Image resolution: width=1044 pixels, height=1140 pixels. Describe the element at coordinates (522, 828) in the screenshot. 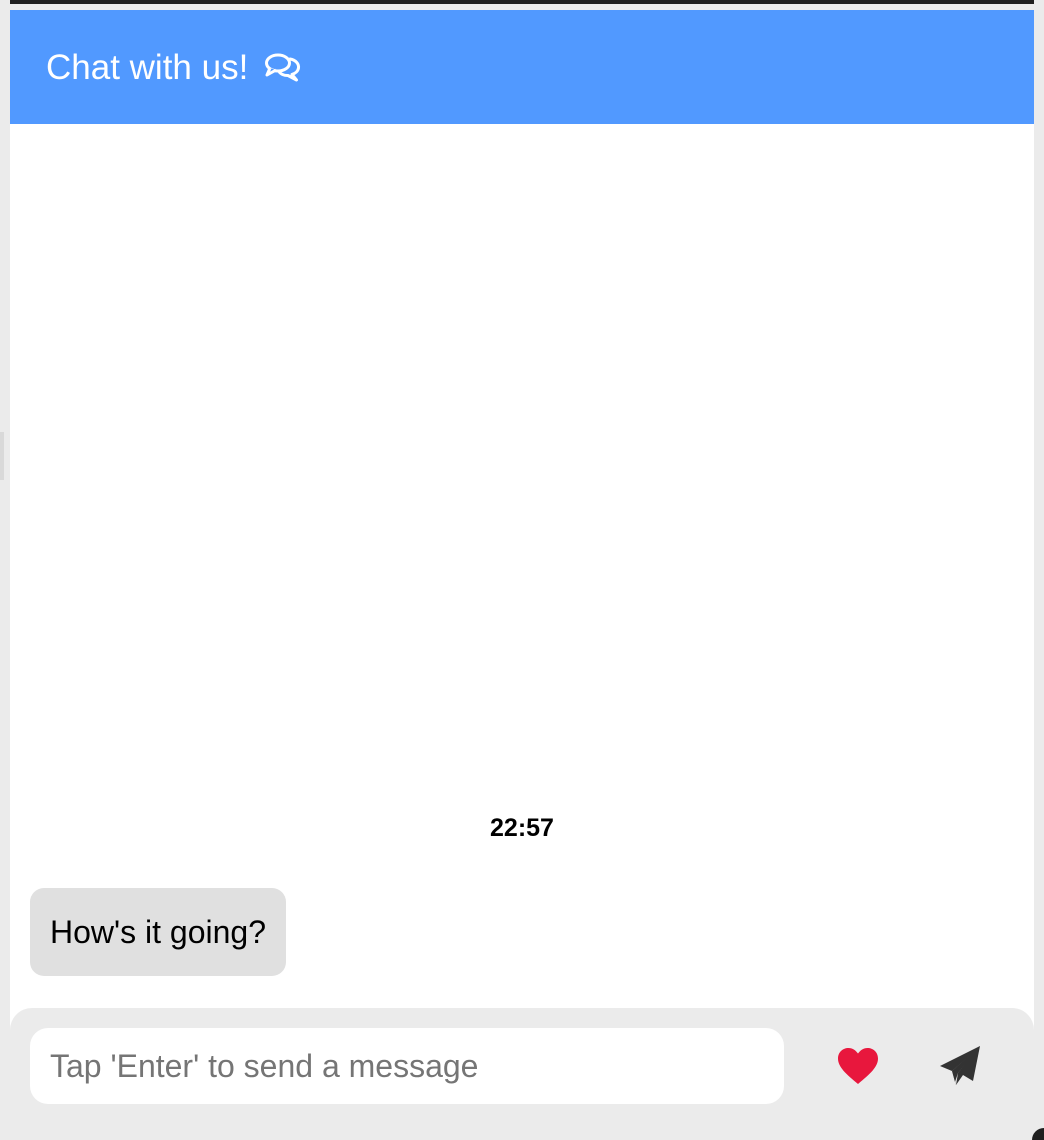

I see `message-timestamp: 22:57` at that location.